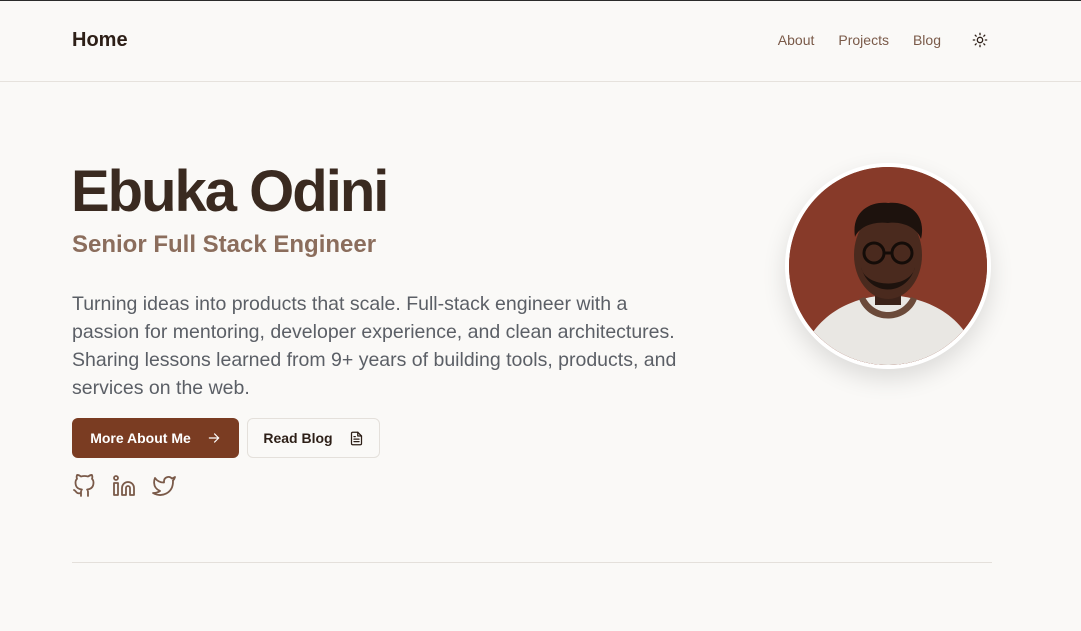 Image resolution: width=1081 pixels, height=631 pixels. I want to click on profile-avatar, so click(888, 266).